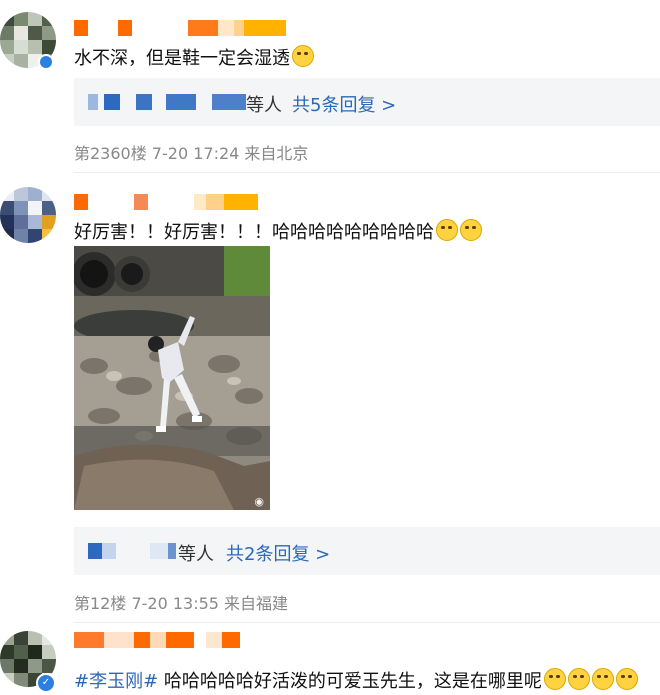 The image size is (660, 695). I want to click on avatar, so click(28, 215).